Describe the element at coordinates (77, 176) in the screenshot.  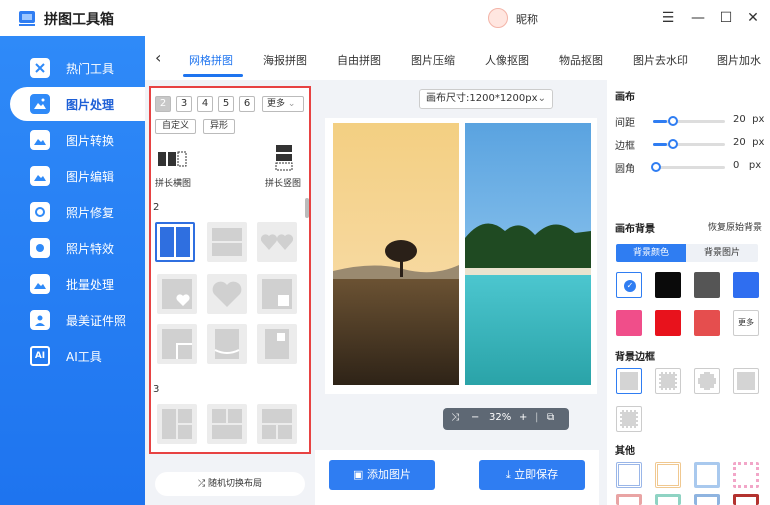
I see `sidebar-item-image-edit: 图片编辑` at that location.